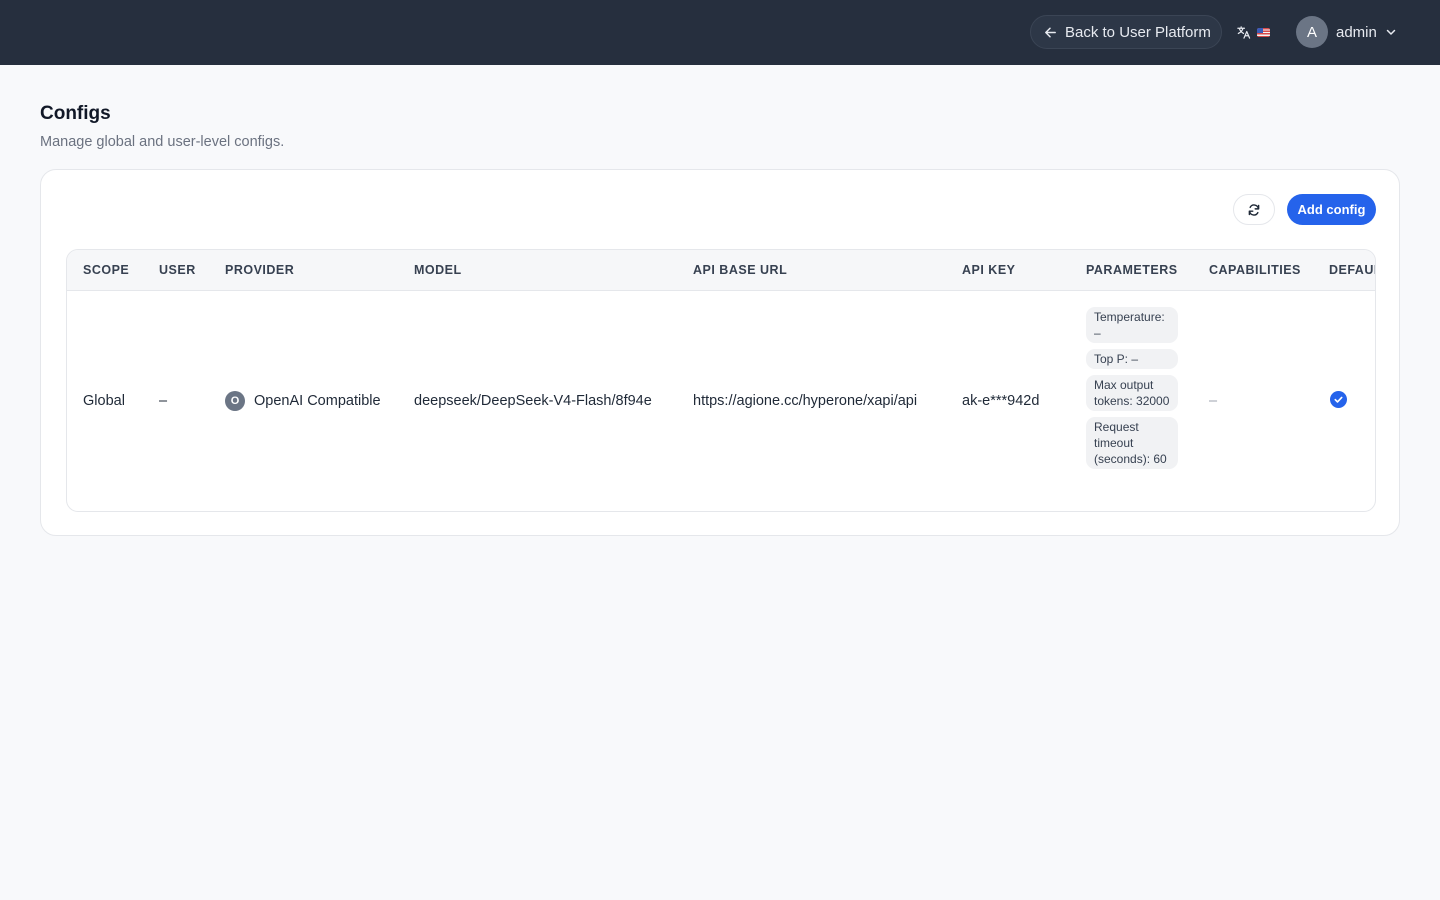  Describe the element at coordinates (740, 270) in the screenshot. I see `column-header-api-base-url: API BASE URL` at that location.